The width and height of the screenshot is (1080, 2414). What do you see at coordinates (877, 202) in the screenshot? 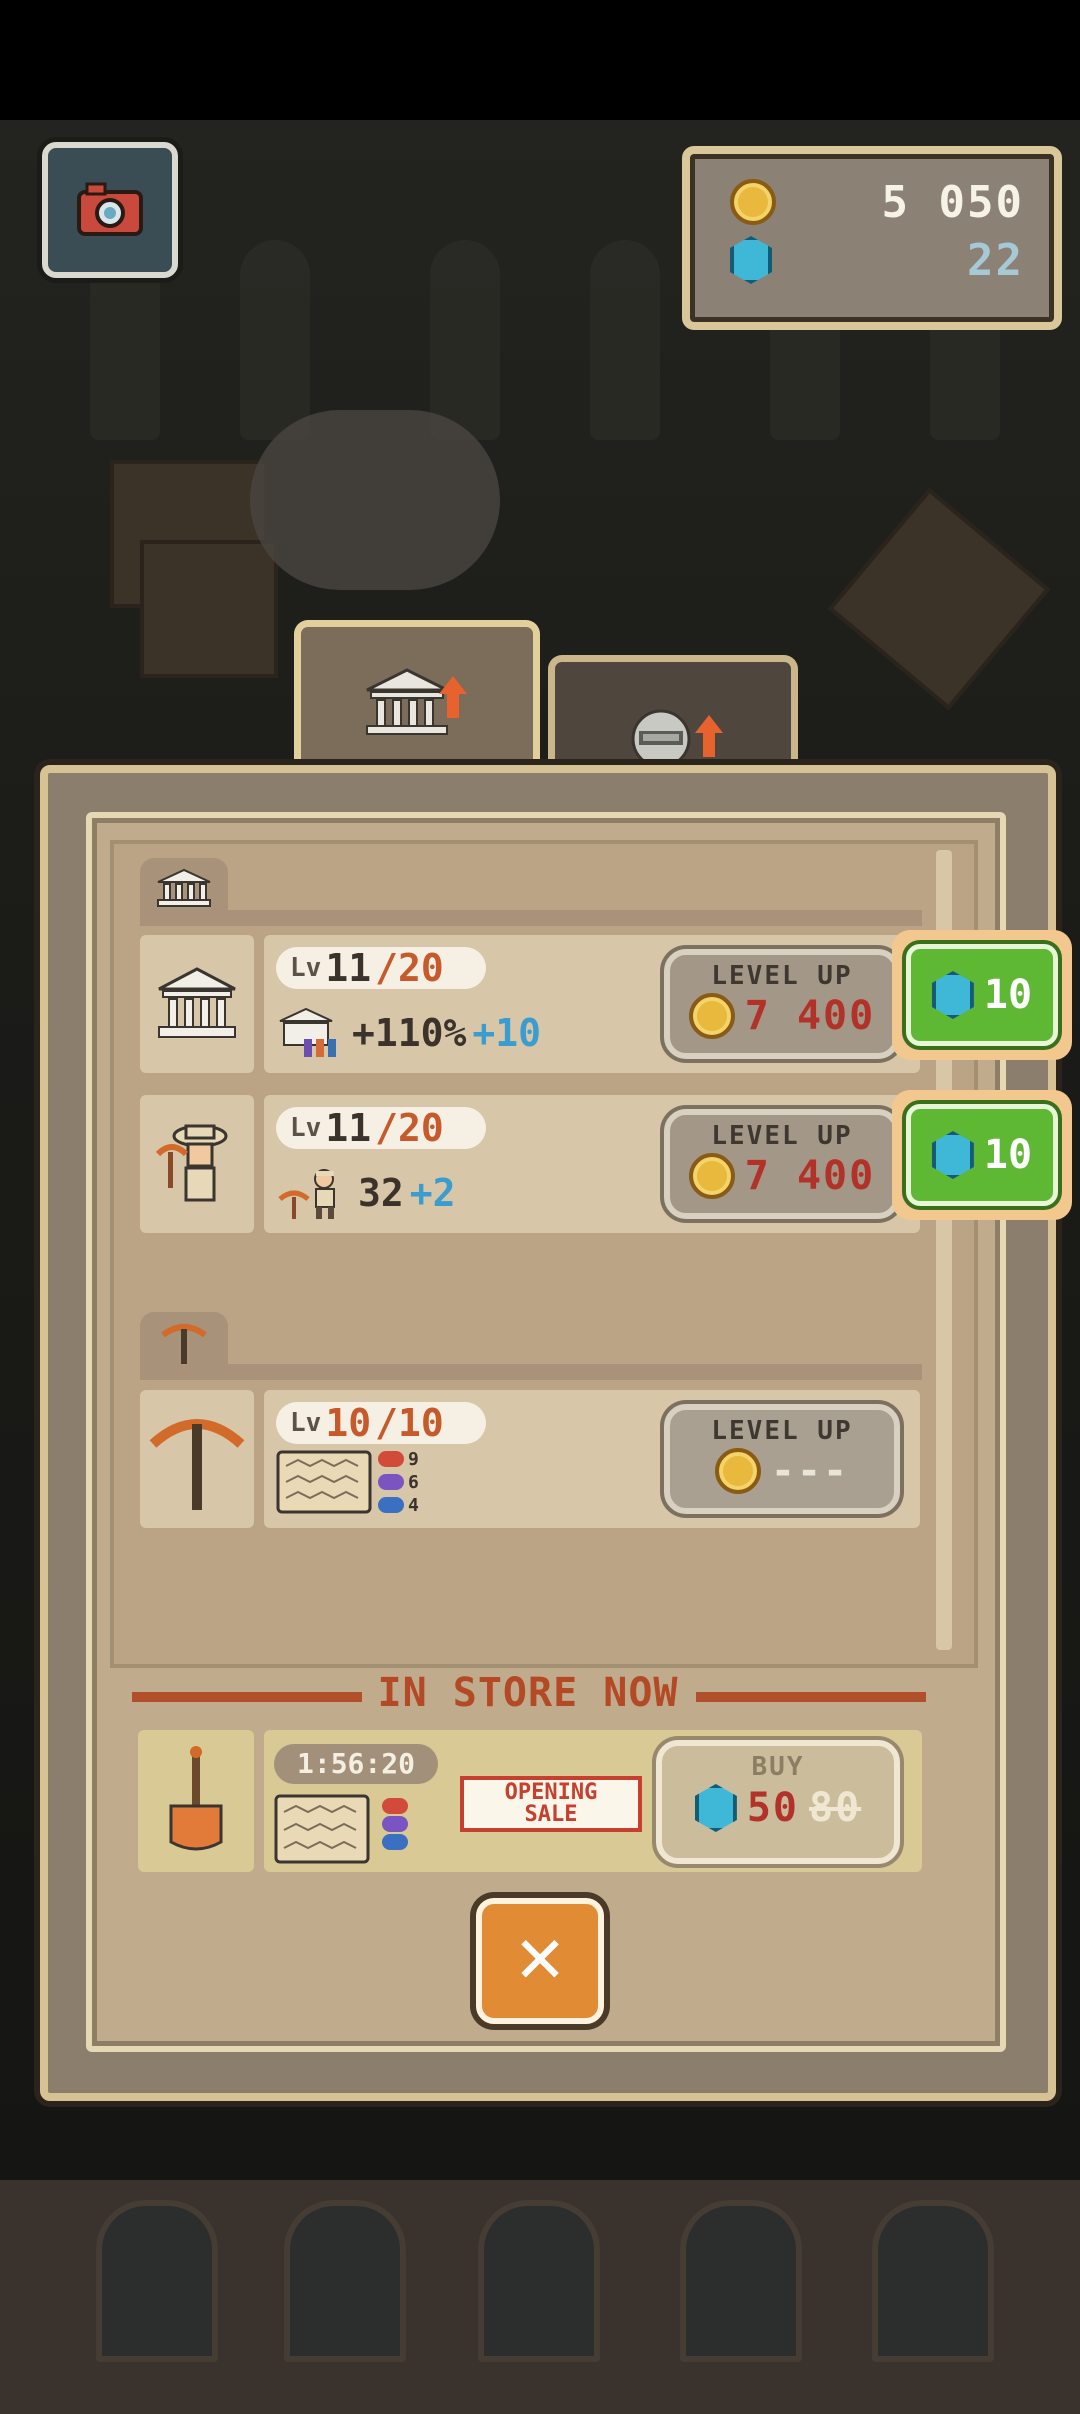
I see `coin-balance-row: 5 050` at bounding box center [877, 202].